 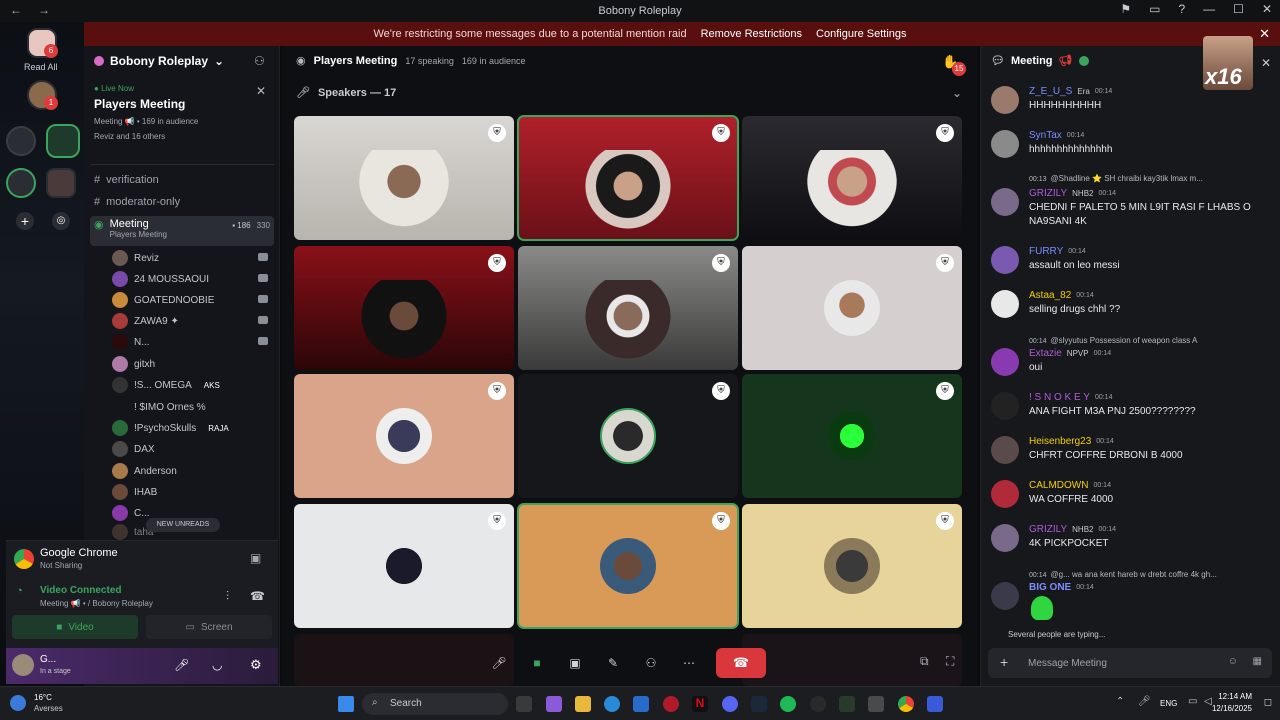 I want to click on network-icon: ▭, so click(x=1192, y=701).